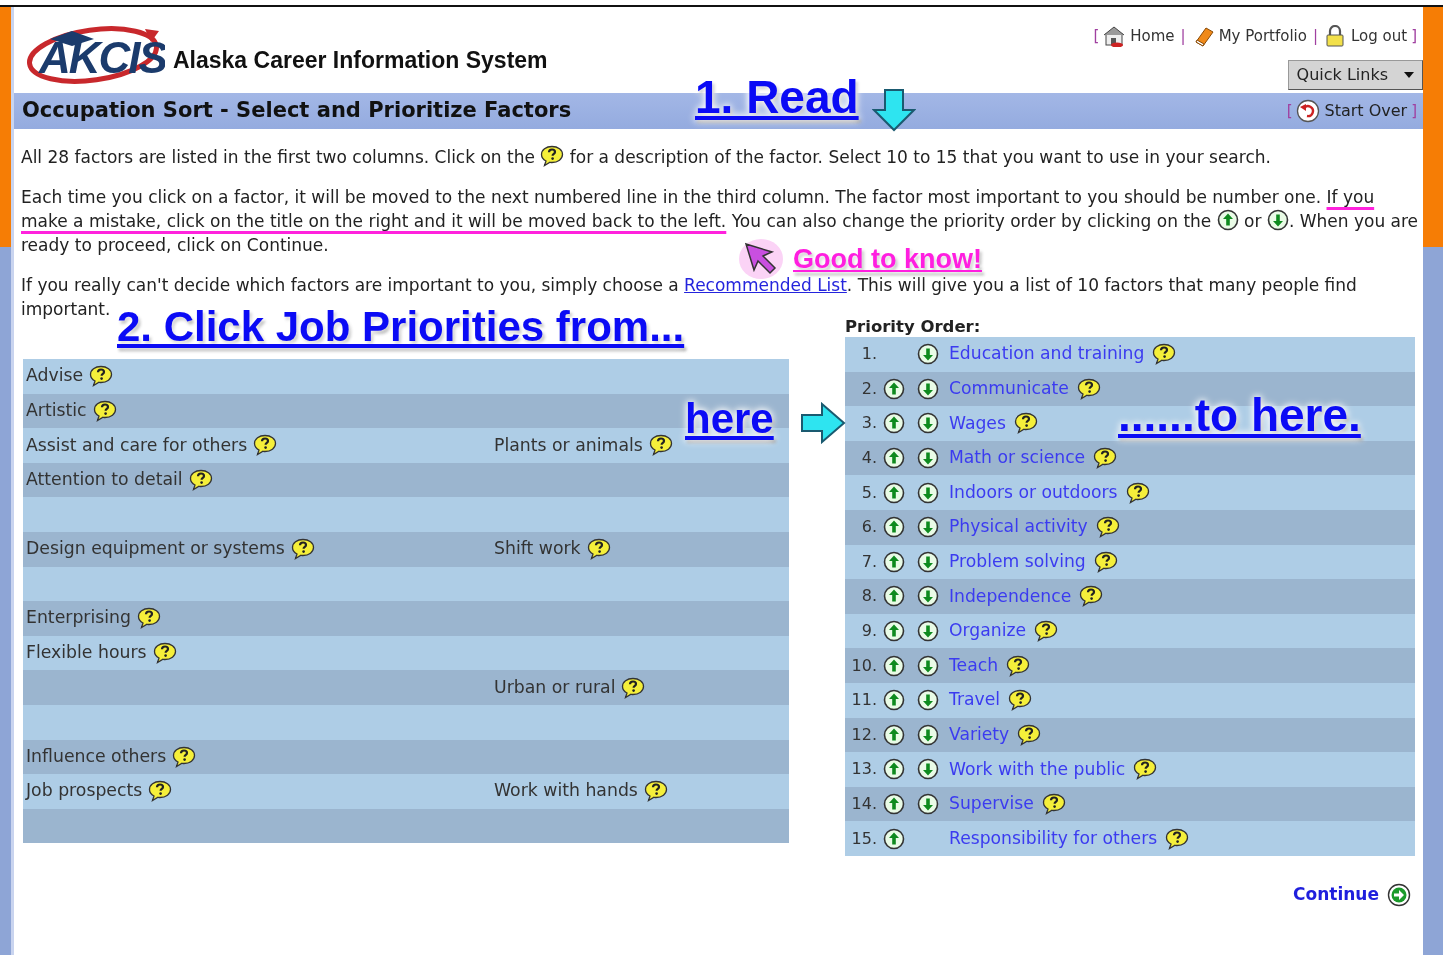 Image resolution: width=1443 pixels, height=955 pixels. What do you see at coordinates (1037, 769) in the screenshot?
I see `priority-link: Work with the public` at bounding box center [1037, 769].